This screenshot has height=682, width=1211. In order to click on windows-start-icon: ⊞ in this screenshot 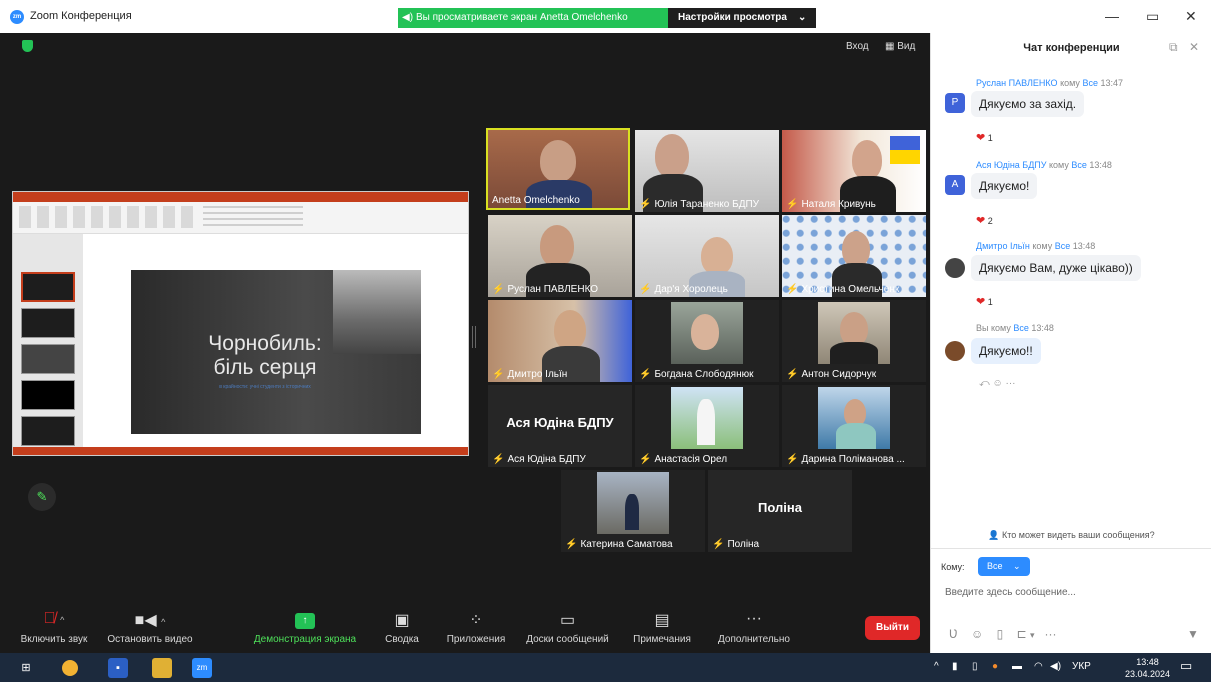, I will do `click(26, 668)`.